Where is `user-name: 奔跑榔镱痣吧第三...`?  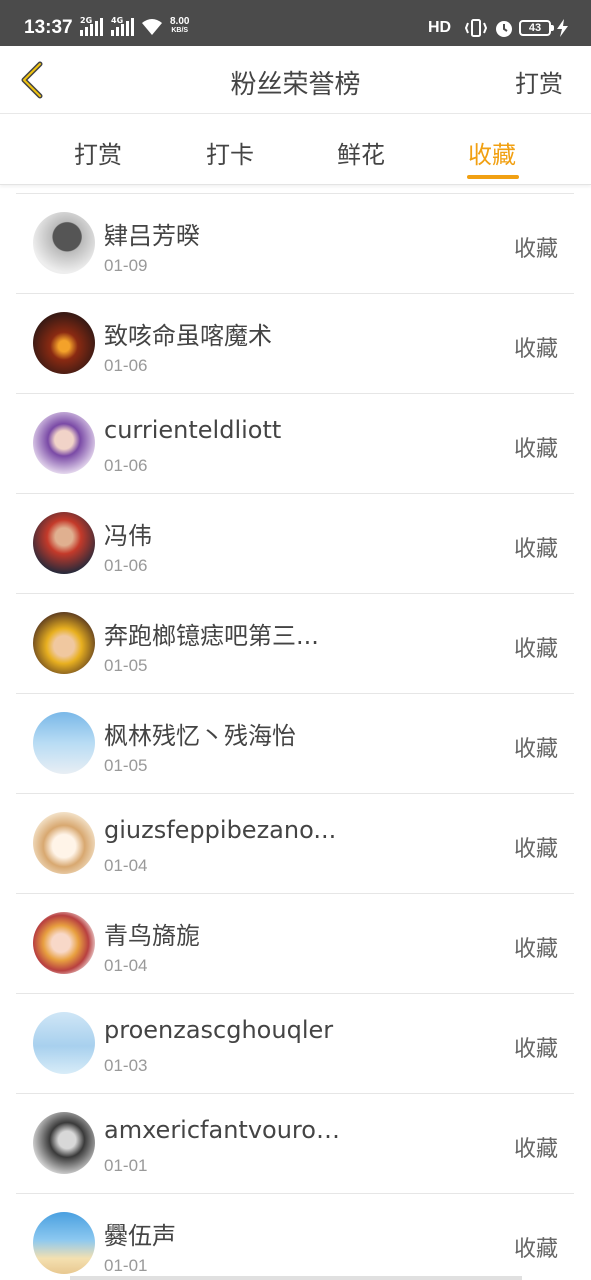
user-name: 奔跑榔镱痣吧第三... is located at coordinates (211, 636).